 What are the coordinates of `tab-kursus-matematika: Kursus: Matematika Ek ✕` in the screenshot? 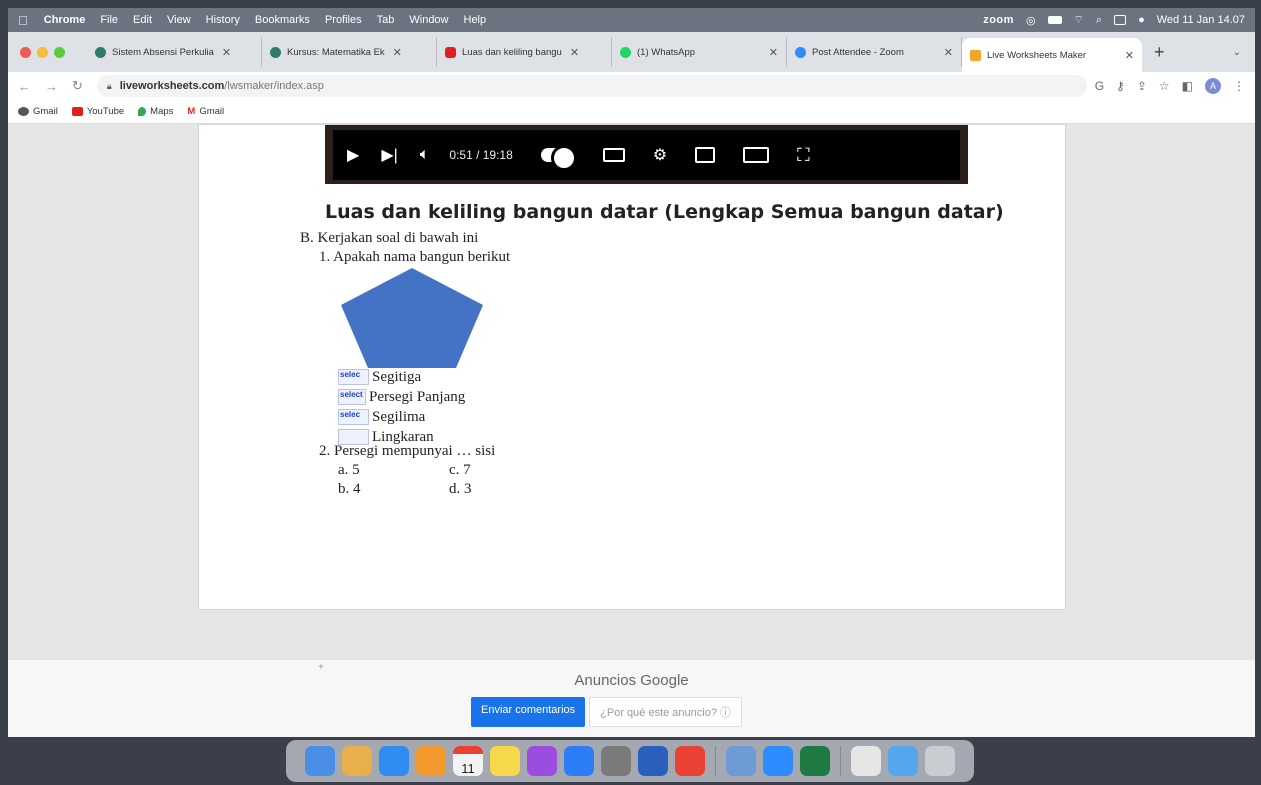 It's located at (349, 52).